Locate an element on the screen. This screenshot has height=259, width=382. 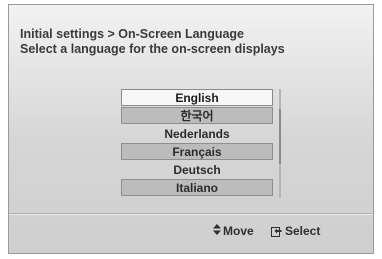
language-option-english: English is located at coordinates (197, 97).